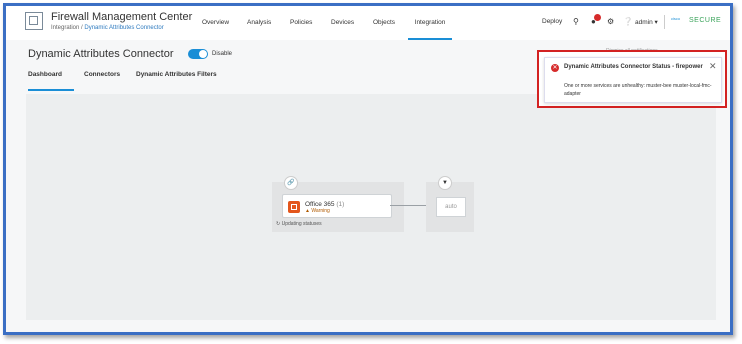 Image resolution: width=742 pixels, height=344 pixels. What do you see at coordinates (307, 211) in the screenshot?
I see `warning-icon: ▲` at bounding box center [307, 211].